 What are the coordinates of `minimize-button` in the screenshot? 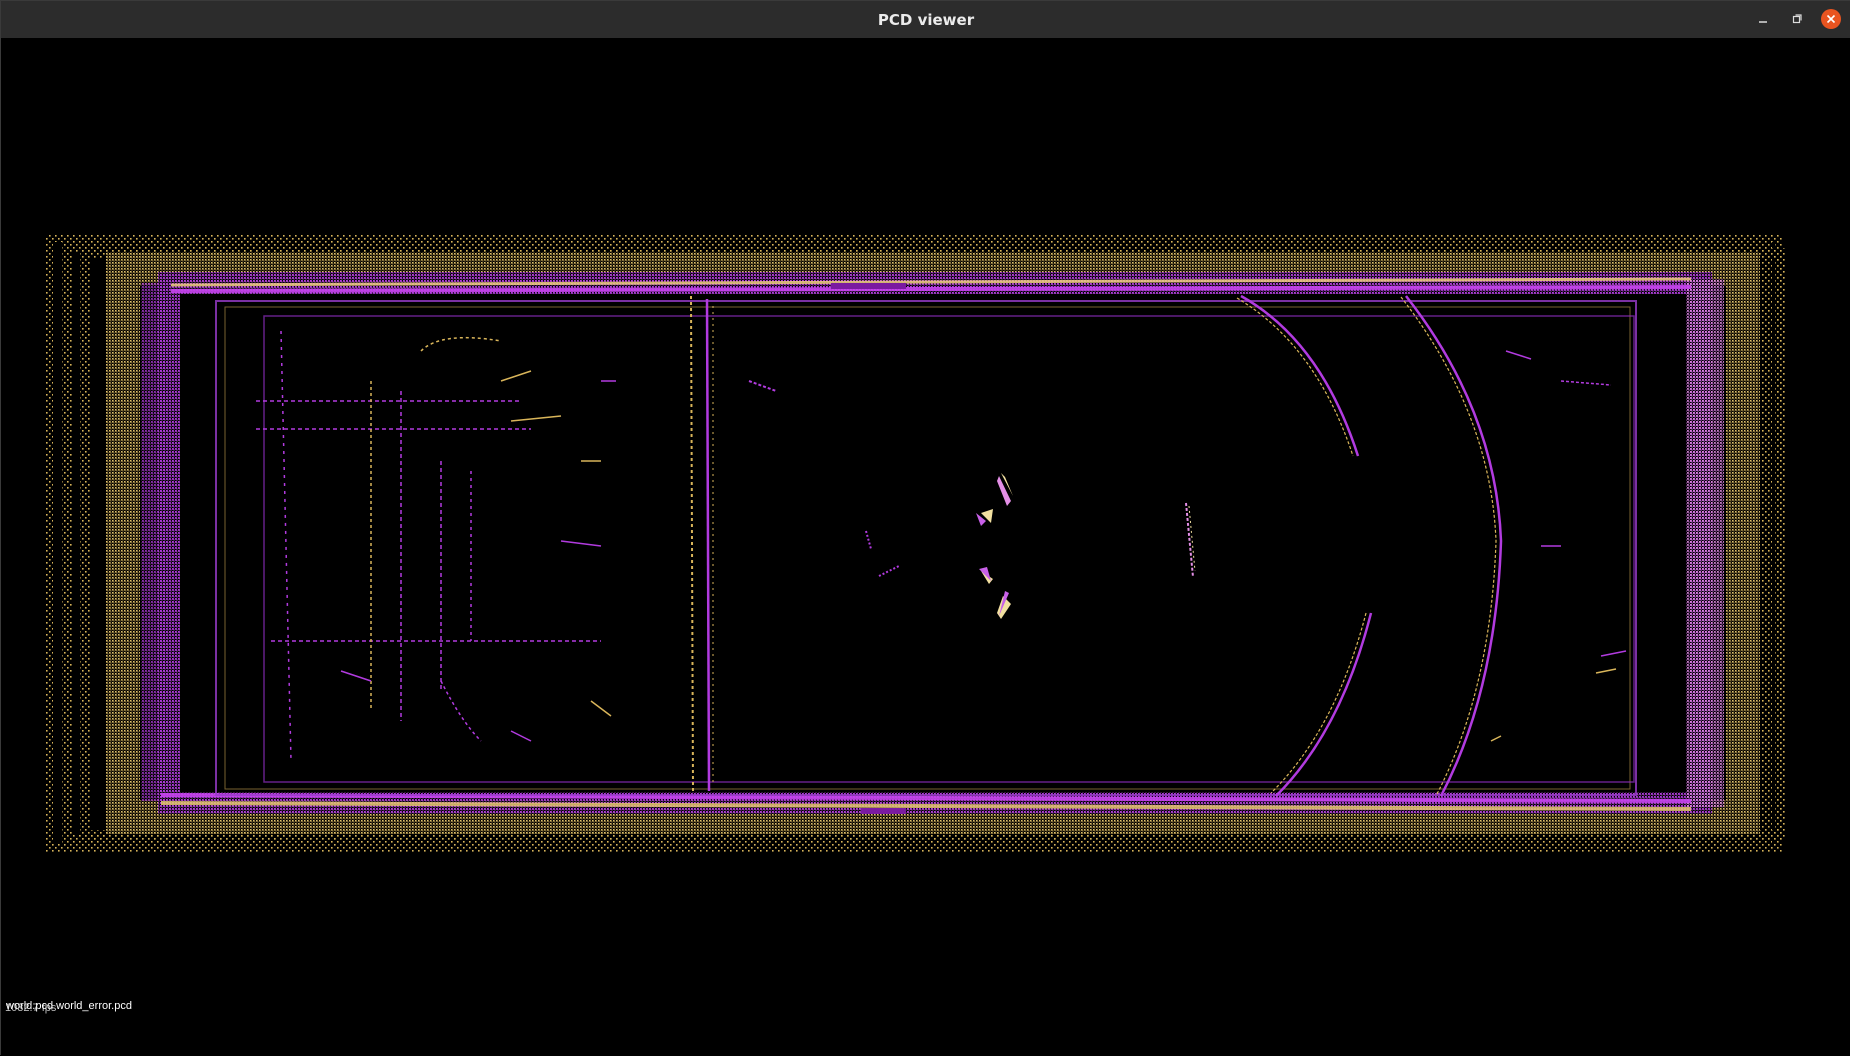 It's located at (1763, 19).